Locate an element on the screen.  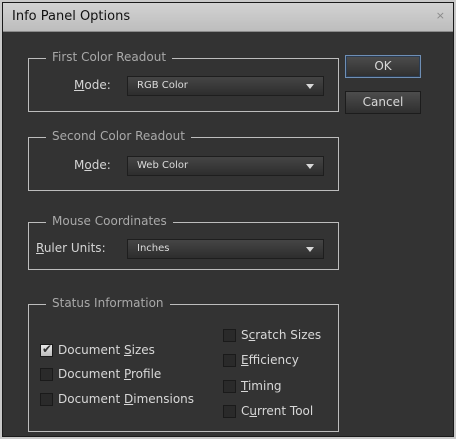
current-tool-checkbox is located at coordinates (229, 411).